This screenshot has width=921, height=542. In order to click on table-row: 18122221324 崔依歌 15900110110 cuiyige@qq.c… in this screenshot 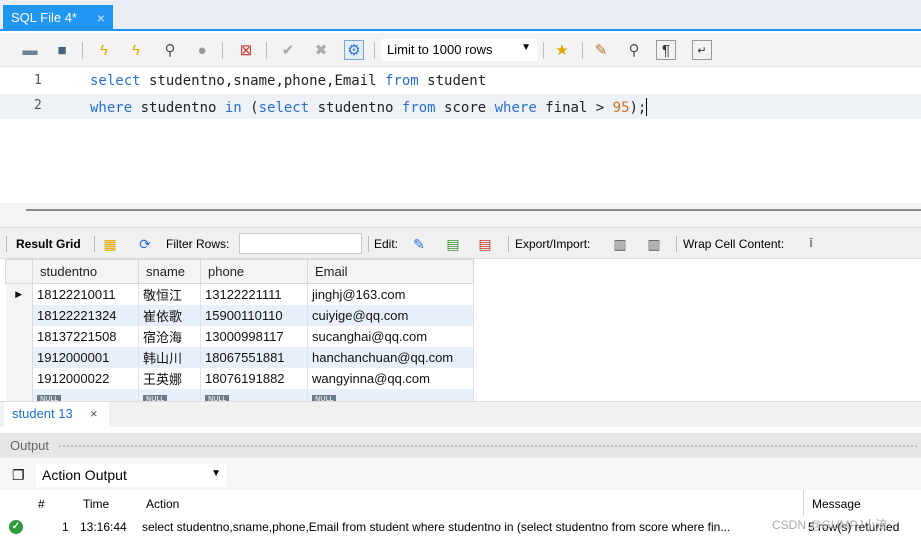, I will do `click(239, 315)`.